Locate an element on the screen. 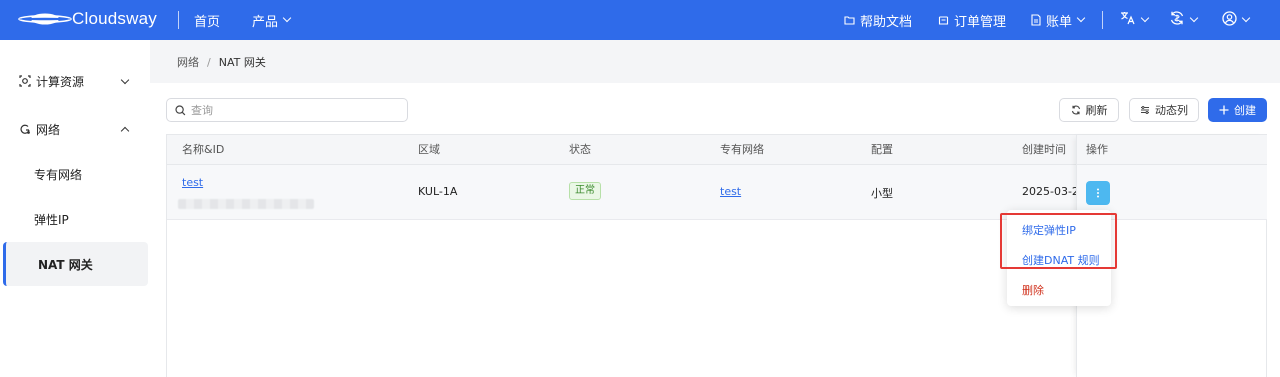  sidebar: 计算资源 网络 专有网络 弹性IP NAT 网关 is located at coordinates (75, 208).